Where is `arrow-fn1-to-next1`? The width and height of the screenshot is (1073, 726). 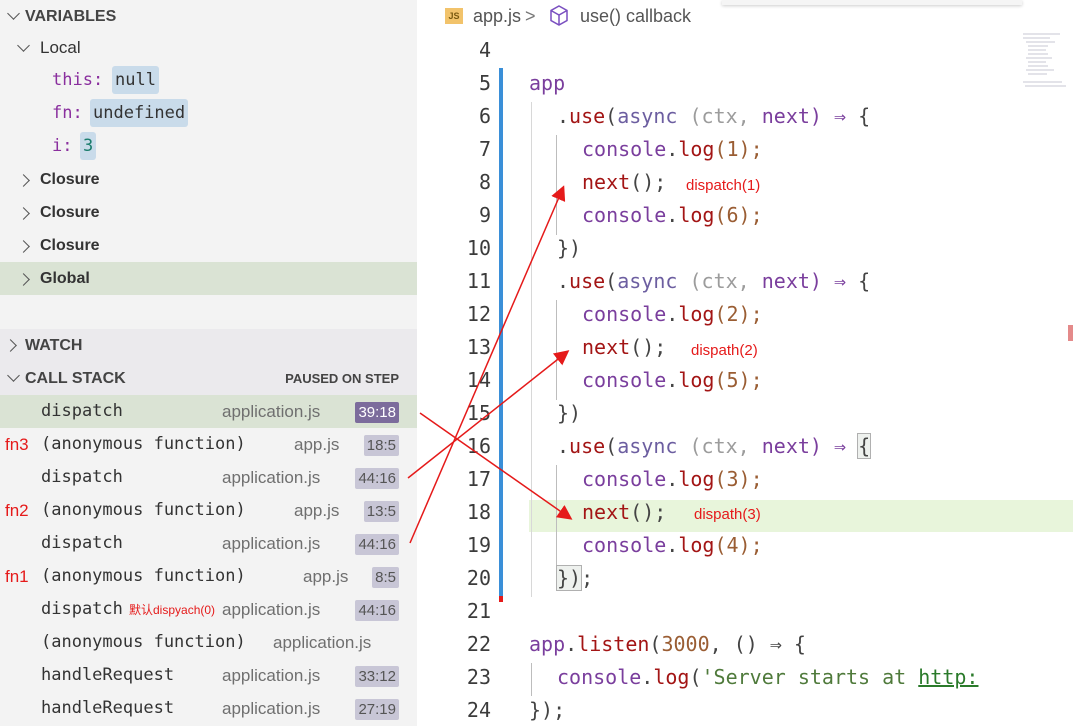
arrow-fn1-to-next1 is located at coordinates (487, 364).